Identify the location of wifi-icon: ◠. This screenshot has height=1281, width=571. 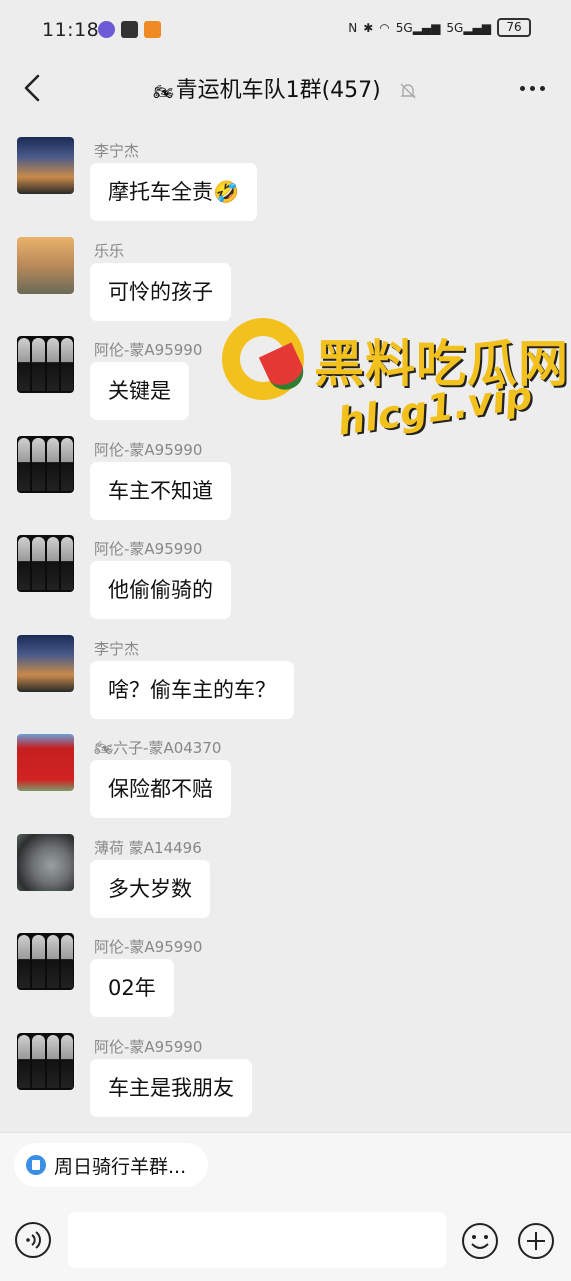
(384, 27).